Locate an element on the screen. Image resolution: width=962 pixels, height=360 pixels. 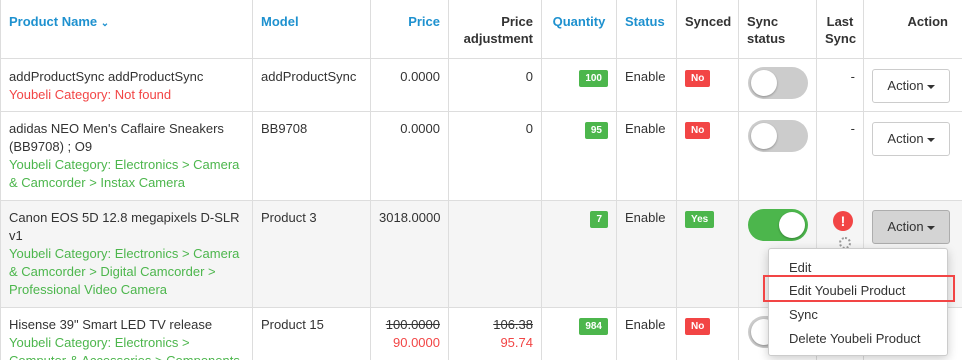
model-cell: Product 3 is located at coordinates (311, 254).